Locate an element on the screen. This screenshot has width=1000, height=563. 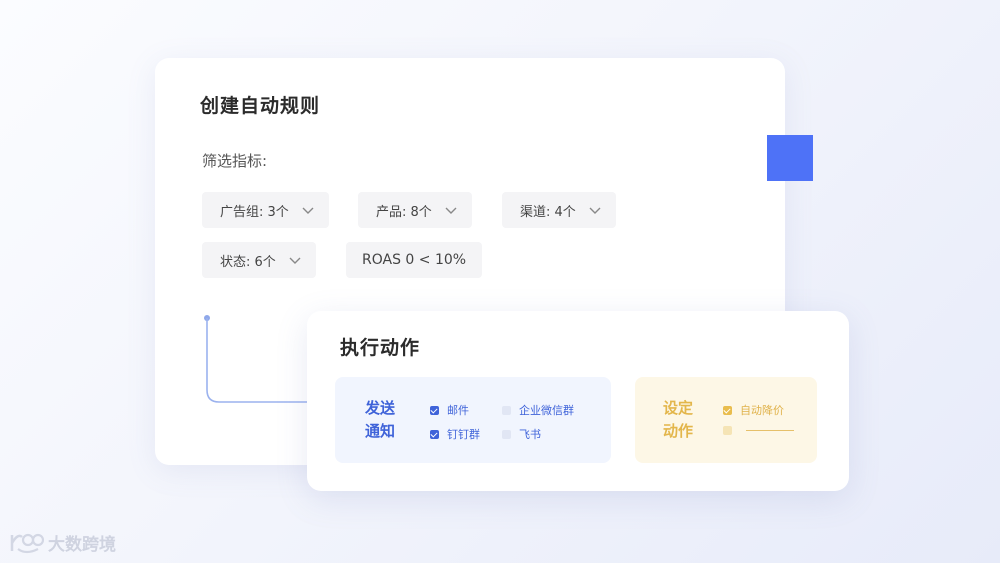
chip-roas: ROAS 0 < 10% is located at coordinates (414, 260).